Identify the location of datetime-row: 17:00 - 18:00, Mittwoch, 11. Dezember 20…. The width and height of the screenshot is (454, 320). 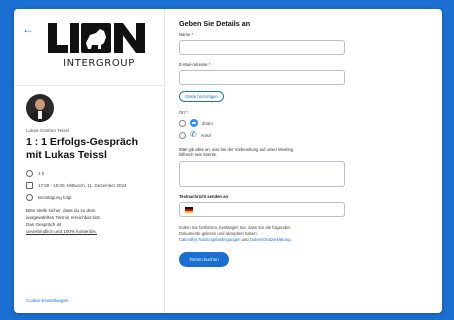
(90, 185).